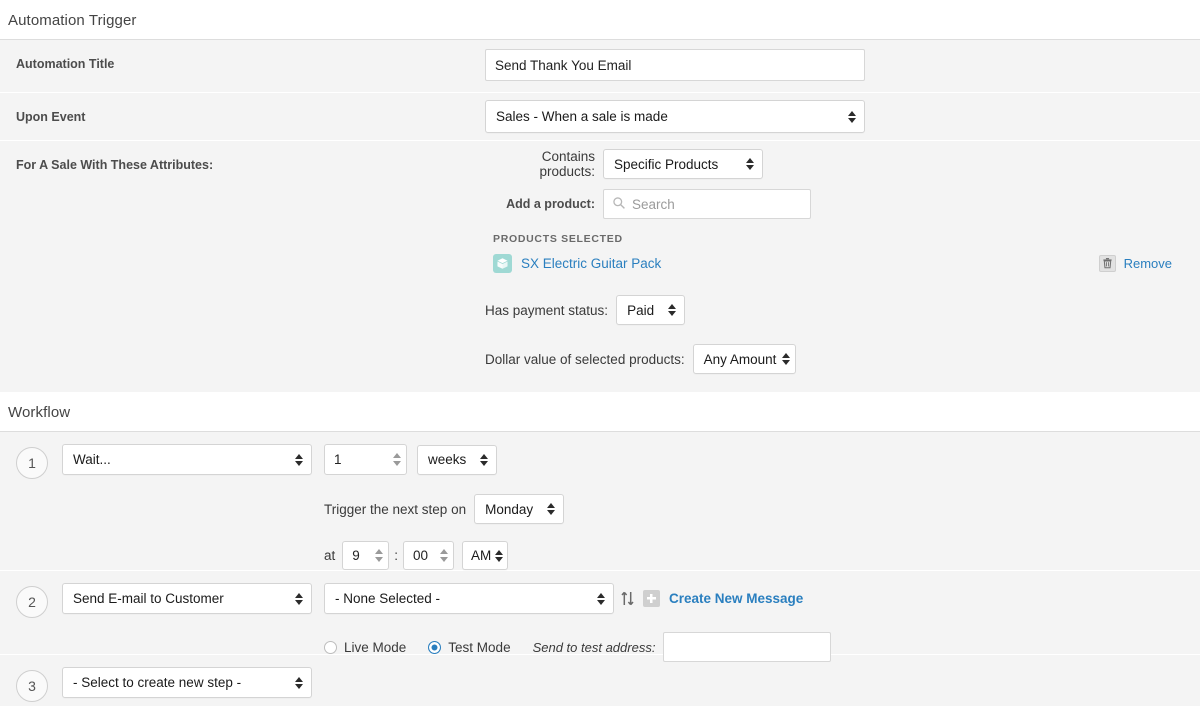 The width and height of the screenshot is (1200, 714). What do you see at coordinates (32, 602) in the screenshot?
I see `step-number-2: 2` at bounding box center [32, 602].